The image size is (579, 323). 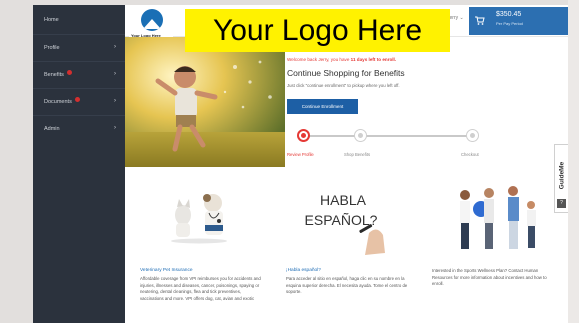 What do you see at coordinates (472, 135) in the screenshot?
I see `step-checkout-dot` at bounding box center [472, 135].